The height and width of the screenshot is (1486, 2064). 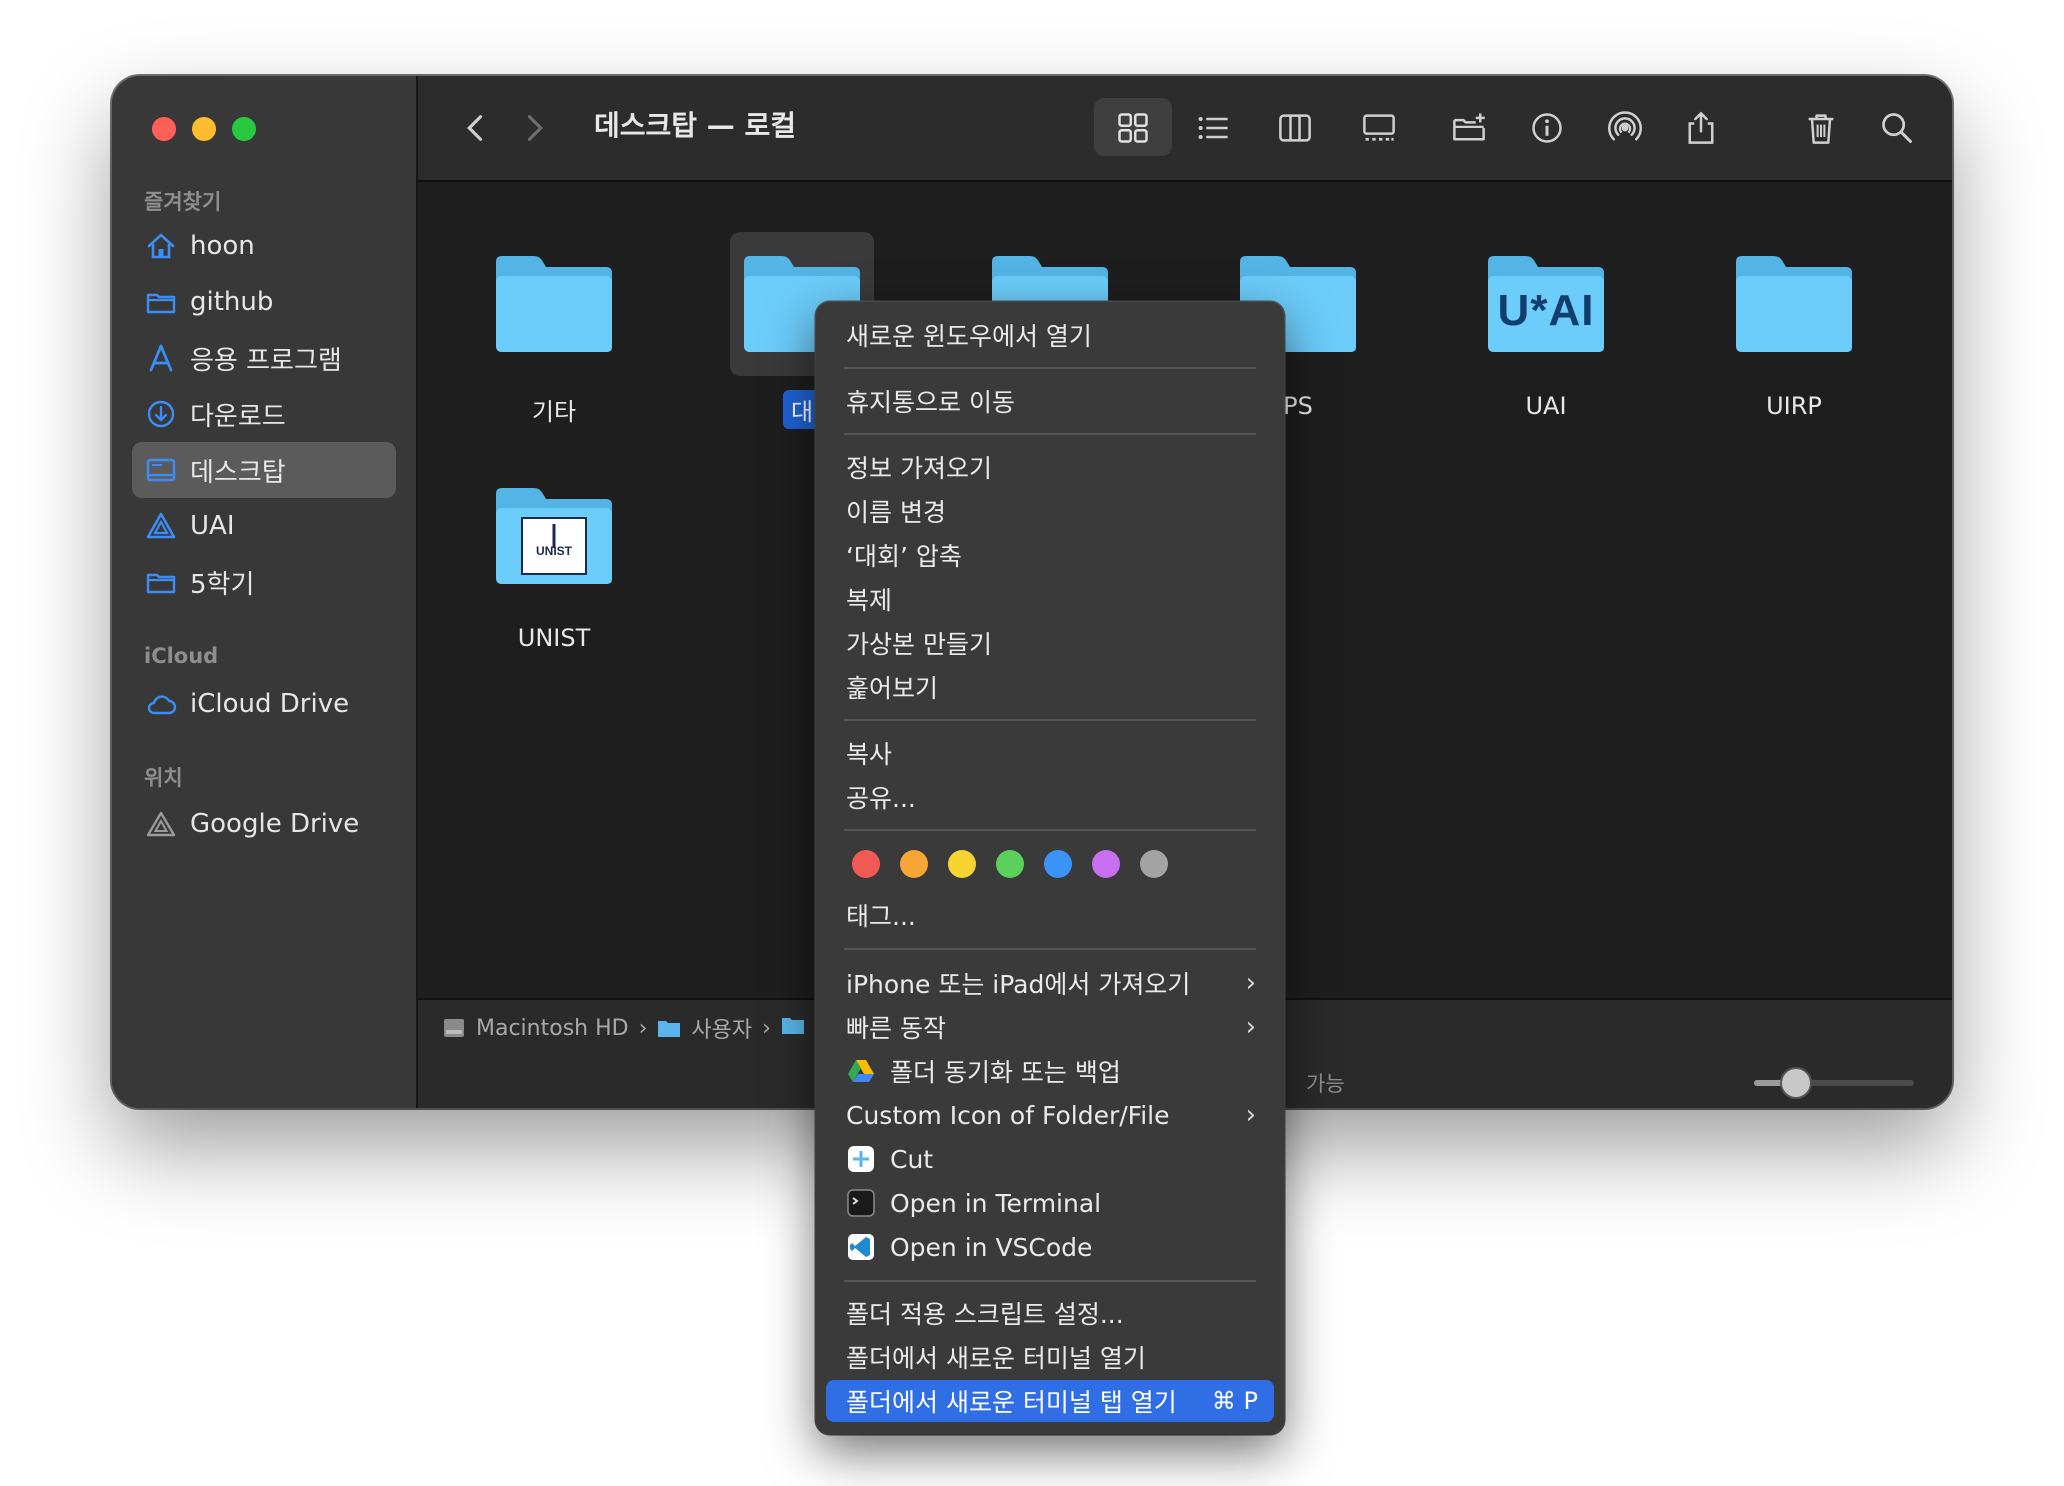 I want to click on sidebar-item-downloads: 다운로드, so click(x=264, y=414).